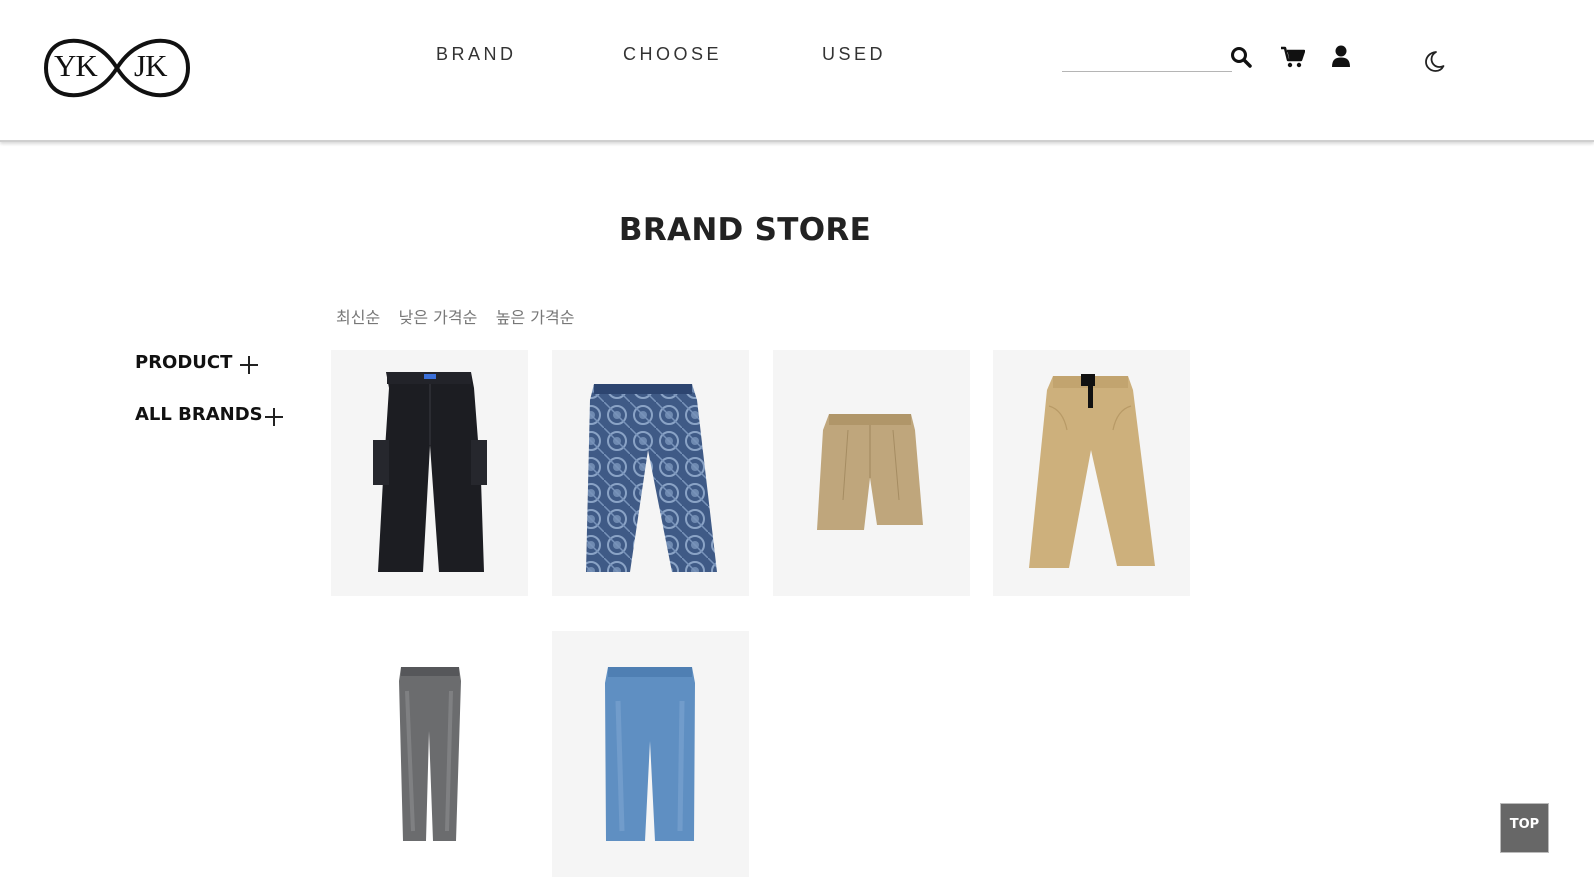 This screenshot has width=1594, height=895. I want to click on search-input, so click(1147, 57).